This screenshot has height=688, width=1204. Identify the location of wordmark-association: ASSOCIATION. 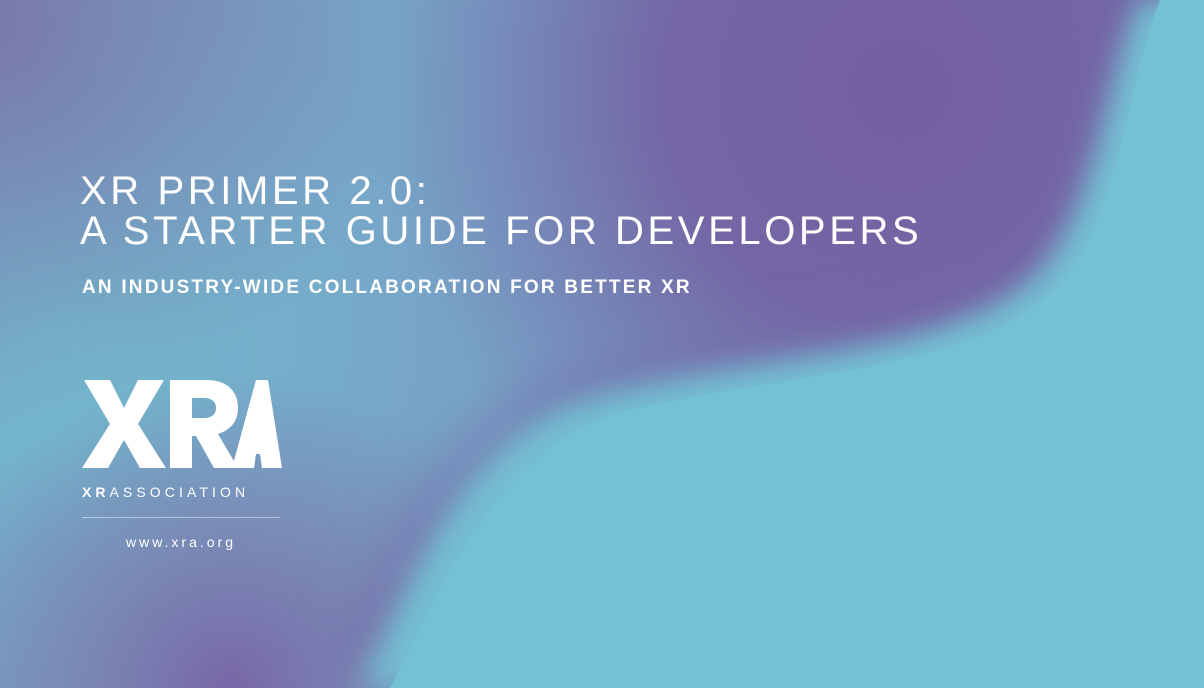
(179, 492).